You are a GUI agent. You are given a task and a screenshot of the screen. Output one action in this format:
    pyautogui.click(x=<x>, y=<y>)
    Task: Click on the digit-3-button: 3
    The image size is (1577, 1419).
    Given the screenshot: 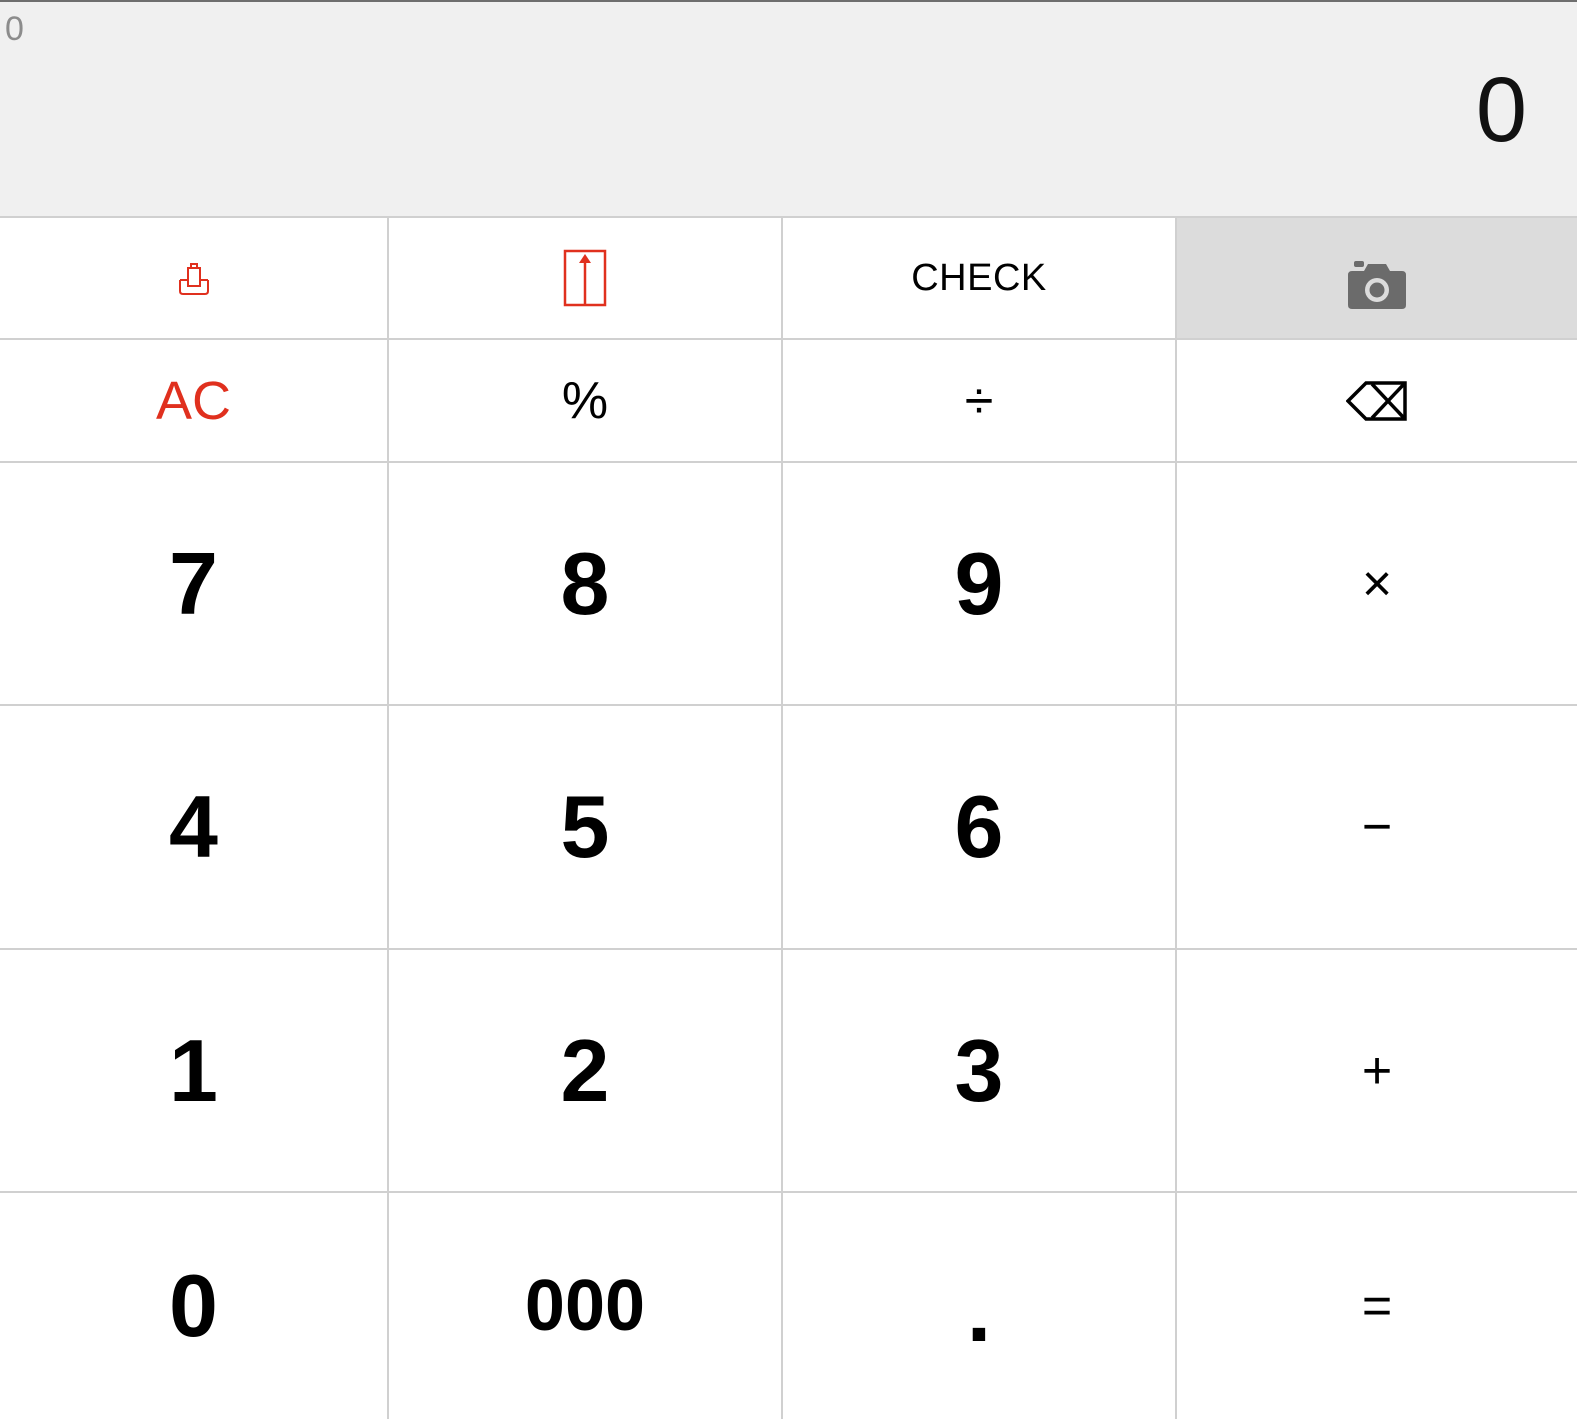 What is the action you would take?
    pyautogui.click(x=980, y=1071)
    